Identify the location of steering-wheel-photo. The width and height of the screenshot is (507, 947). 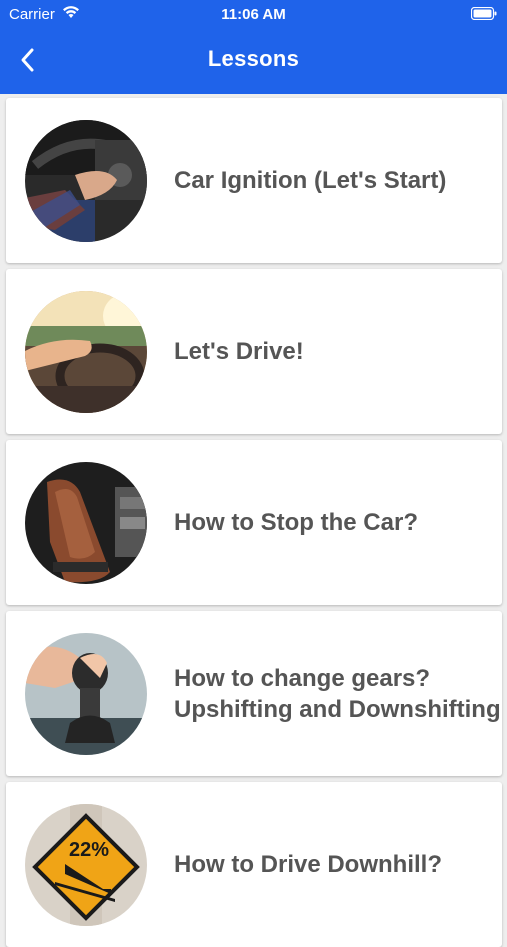
(86, 352).